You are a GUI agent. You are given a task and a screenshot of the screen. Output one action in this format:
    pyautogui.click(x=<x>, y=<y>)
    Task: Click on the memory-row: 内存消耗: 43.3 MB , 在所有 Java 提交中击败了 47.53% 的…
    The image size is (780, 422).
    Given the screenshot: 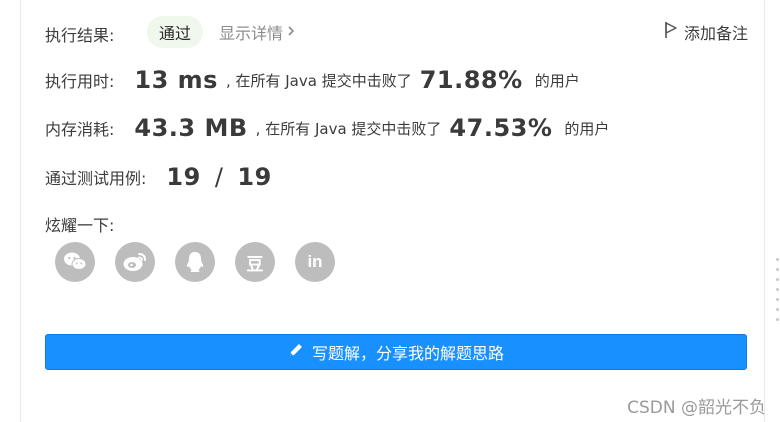 What is the action you would take?
    pyautogui.click(x=327, y=128)
    